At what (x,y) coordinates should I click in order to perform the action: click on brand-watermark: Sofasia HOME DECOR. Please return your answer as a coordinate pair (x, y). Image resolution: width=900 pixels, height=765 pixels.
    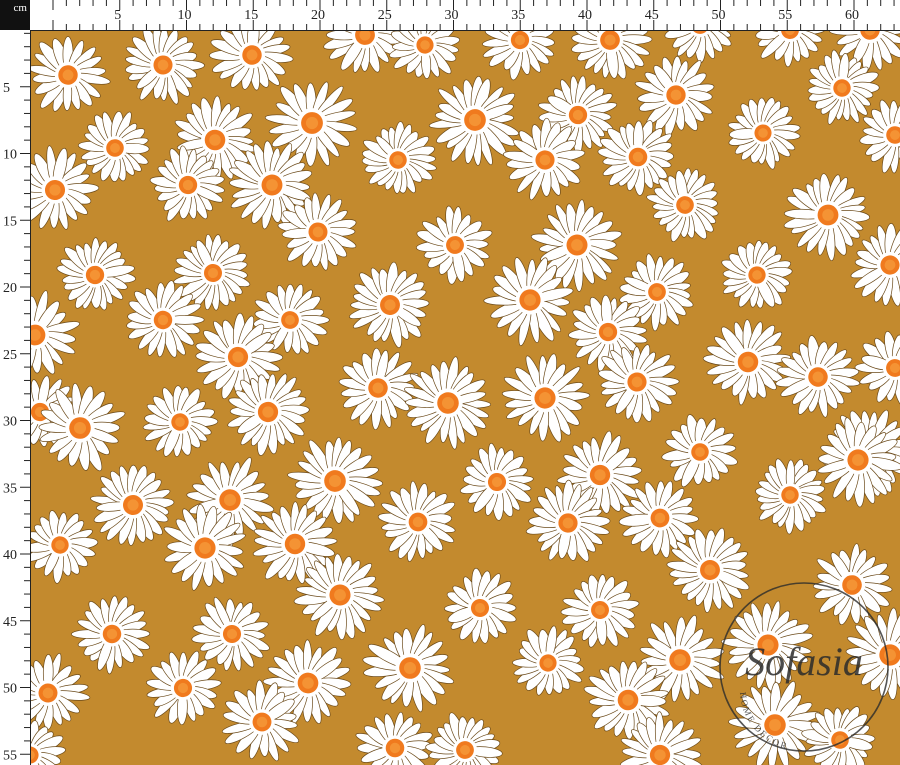
    Looking at the image, I should click on (804, 667).